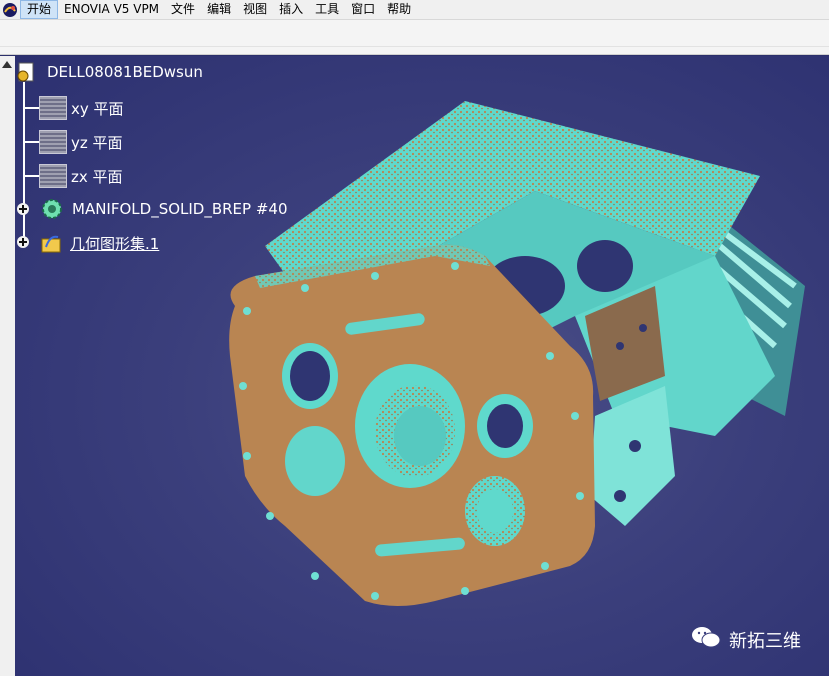 The height and width of the screenshot is (676, 829). What do you see at coordinates (111, 9) in the screenshot?
I see `menu-enovia: ENOVIA V5 VPM` at bounding box center [111, 9].